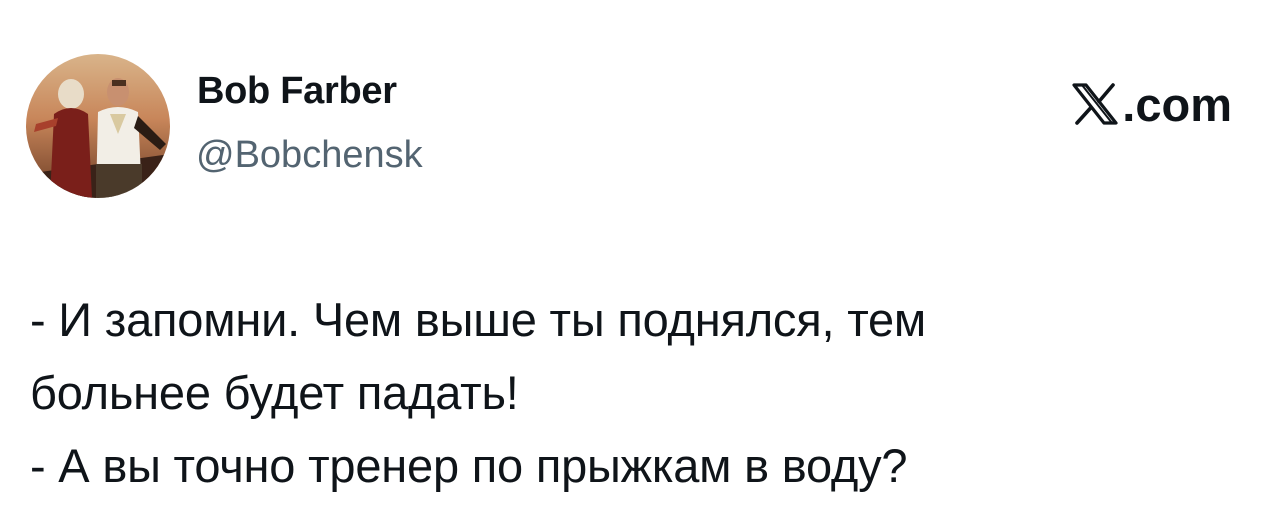 The height and width of the screenshot is (531, 1280). Describe the element at coordinates (1177, 104) in the screenshot. I see `brand-domain-suffix: .com` at that location.